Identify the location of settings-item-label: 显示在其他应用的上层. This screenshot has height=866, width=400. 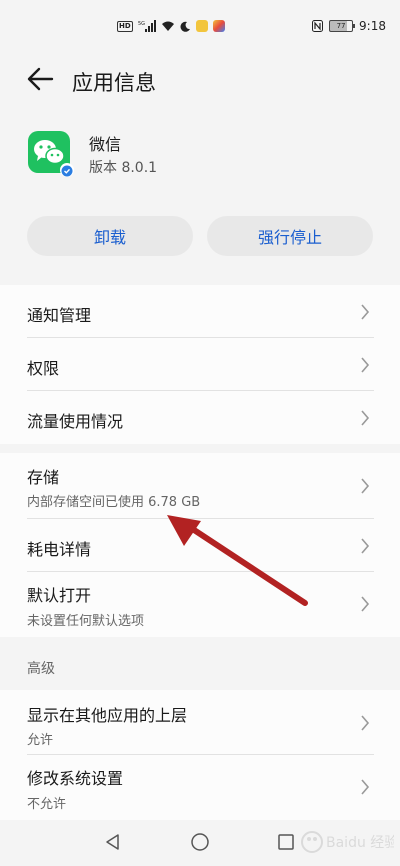
(107, 715).